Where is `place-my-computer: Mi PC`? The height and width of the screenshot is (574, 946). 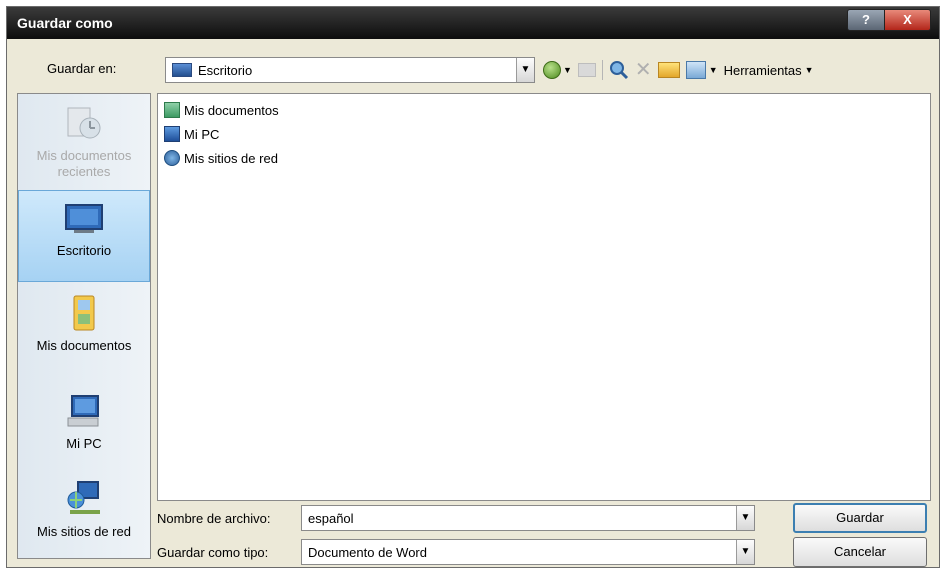
place-my-computer: Mi PC is located at coordinates (84, 430).